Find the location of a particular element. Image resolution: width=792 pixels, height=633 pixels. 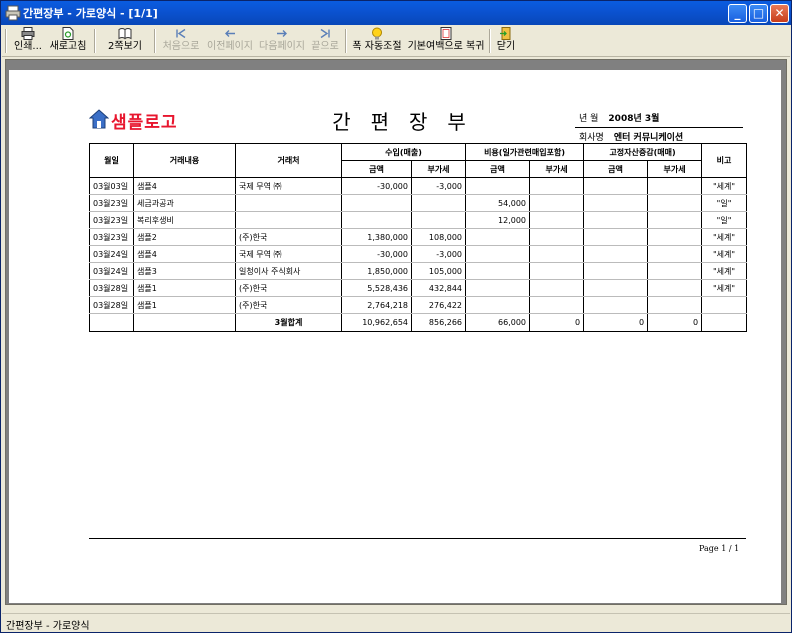

title-bar: 간편장부 - 가로양식 - [1/1] _ □ ✕ is located at coordinates (396, 13).